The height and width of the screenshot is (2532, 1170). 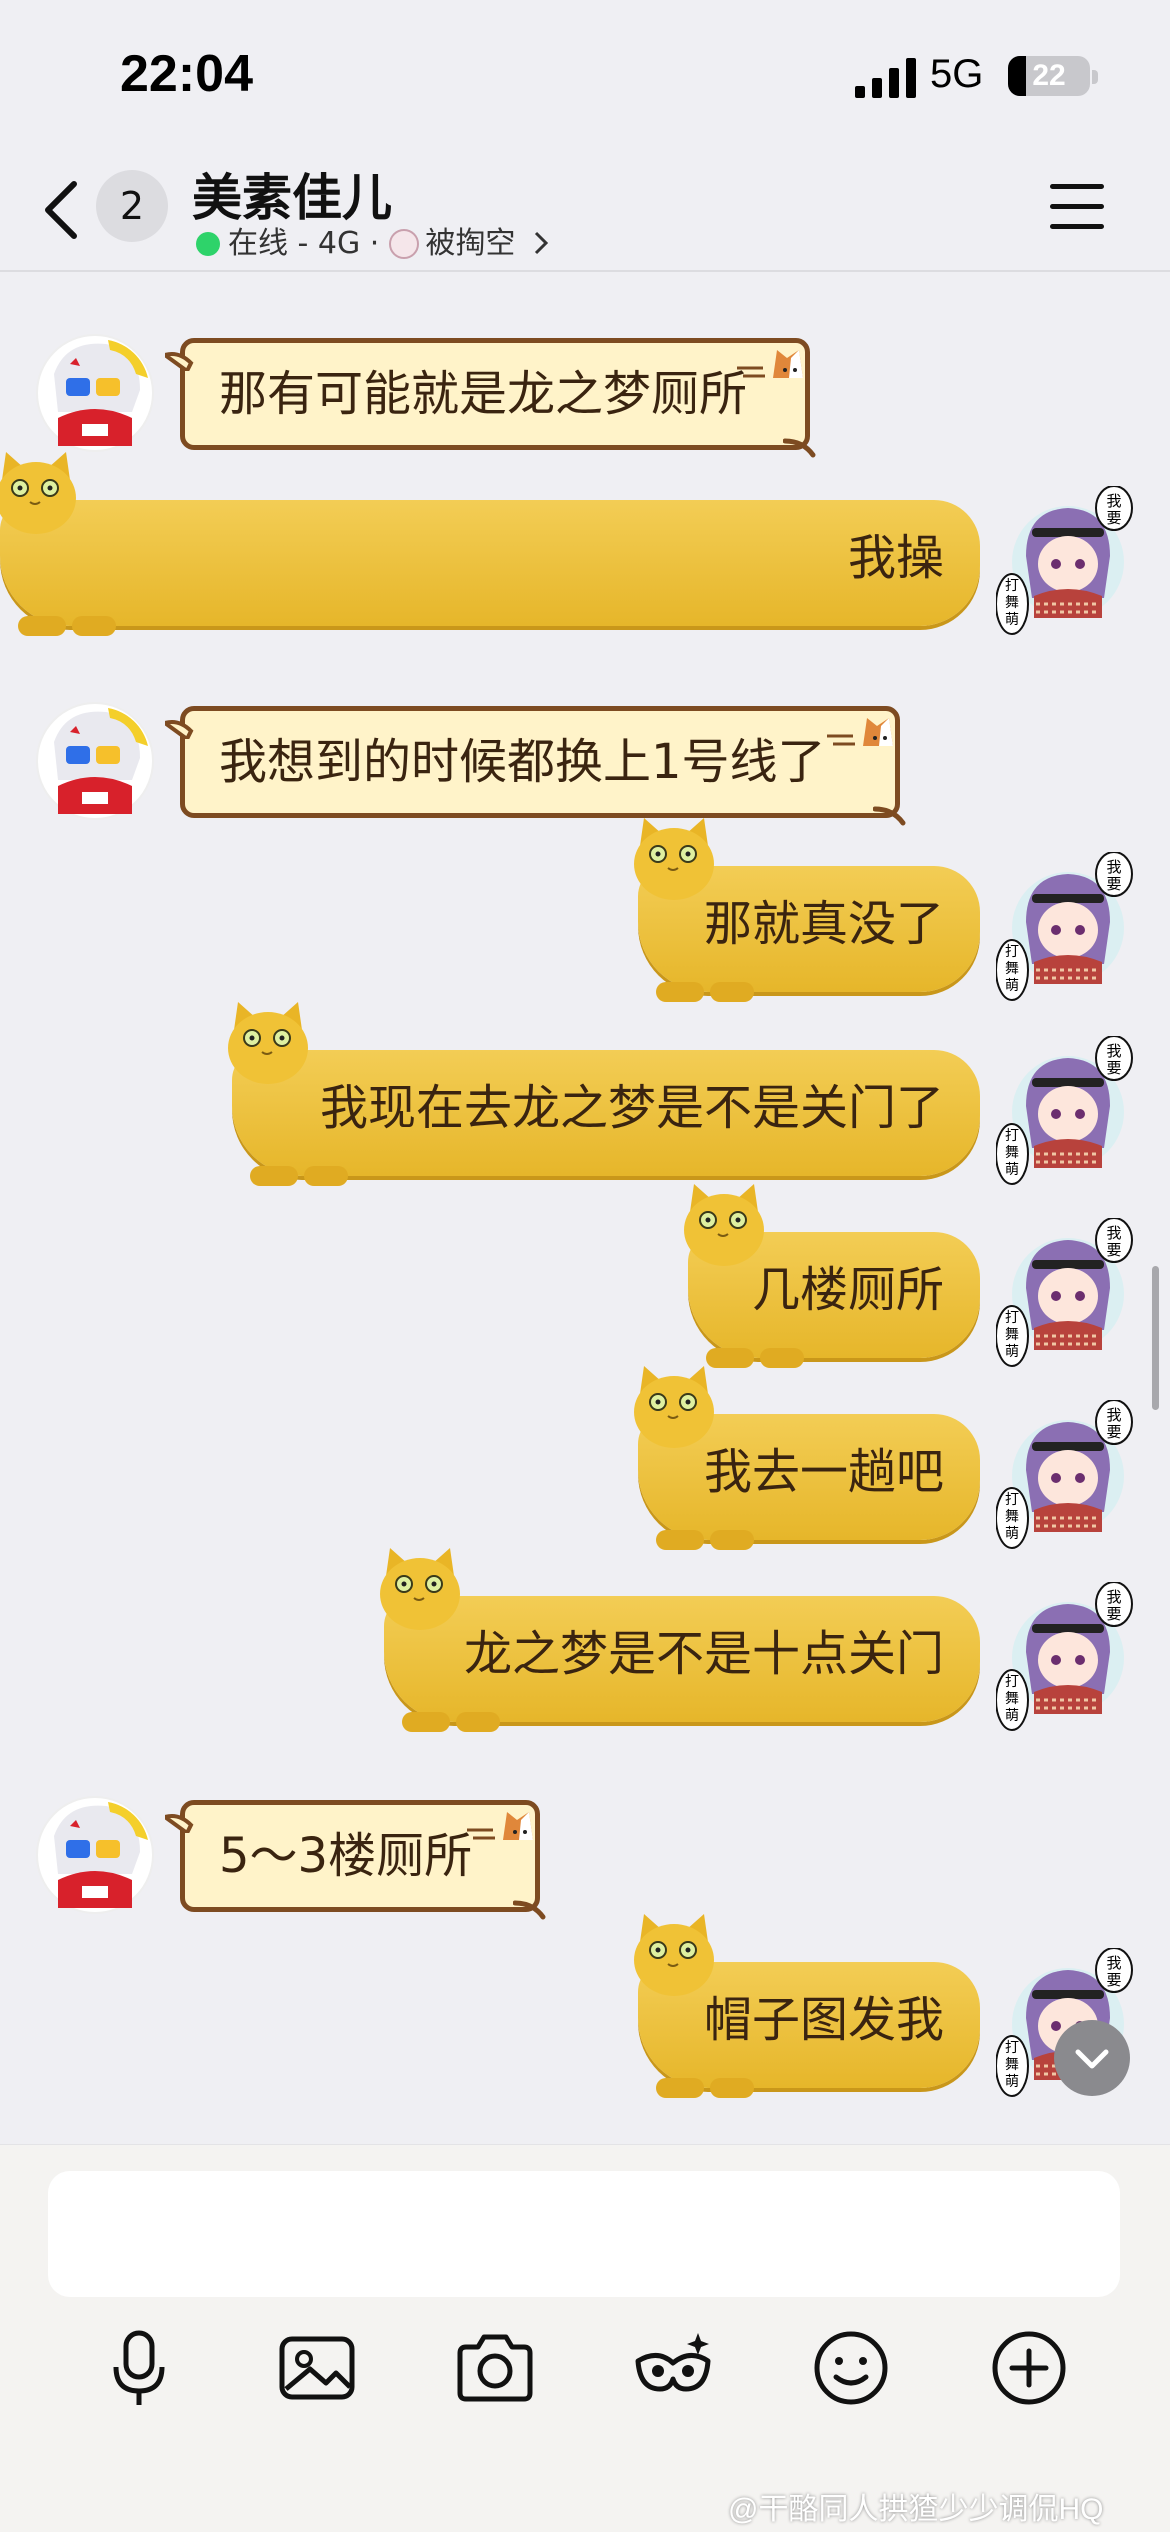 I want to click on plus-icon, so click(x=1029, y=2368).